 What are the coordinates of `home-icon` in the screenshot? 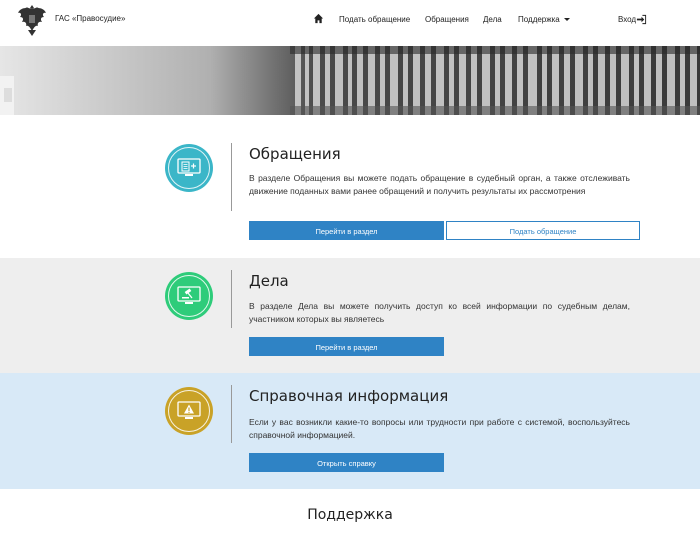 It's located at (318, 18).